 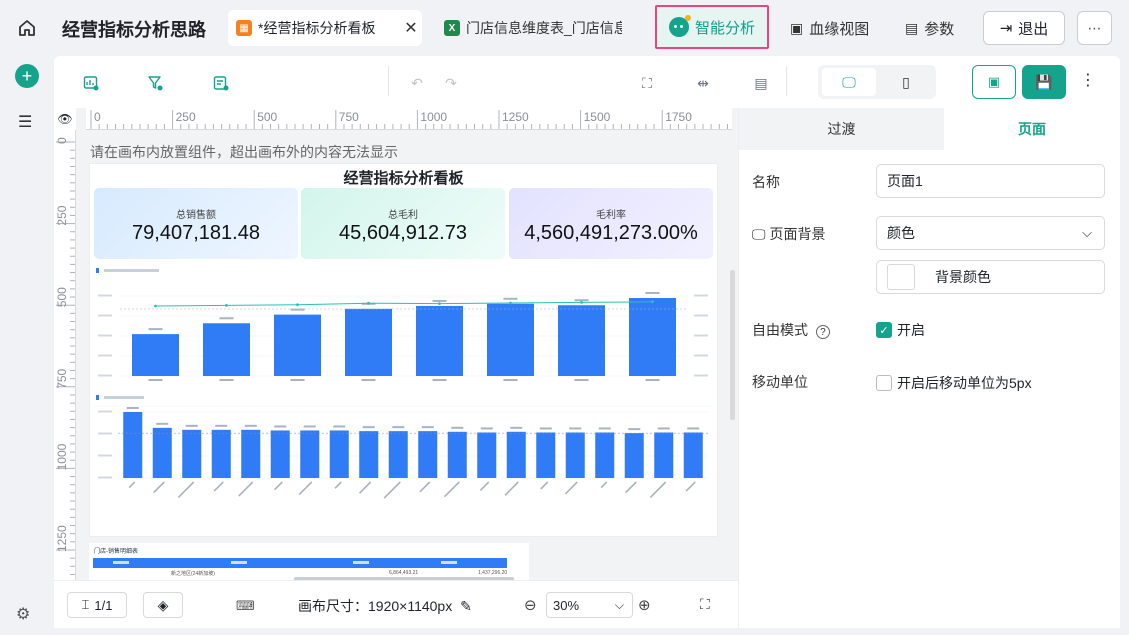 What do you see at coordinates (23, 614) in the screenshot?
I see `gear-icon: ⚙` at bounding box center [23, 614].